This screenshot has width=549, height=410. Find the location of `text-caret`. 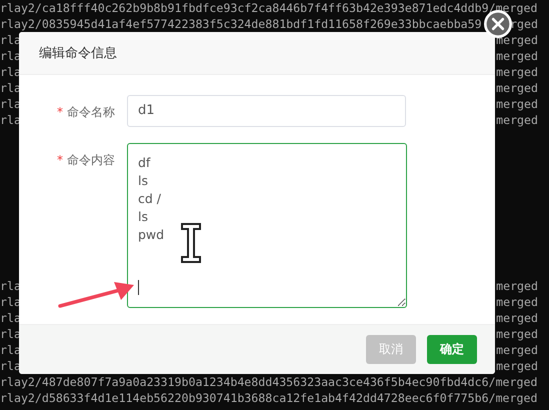

text-caret is located at coordinates (138, 287).